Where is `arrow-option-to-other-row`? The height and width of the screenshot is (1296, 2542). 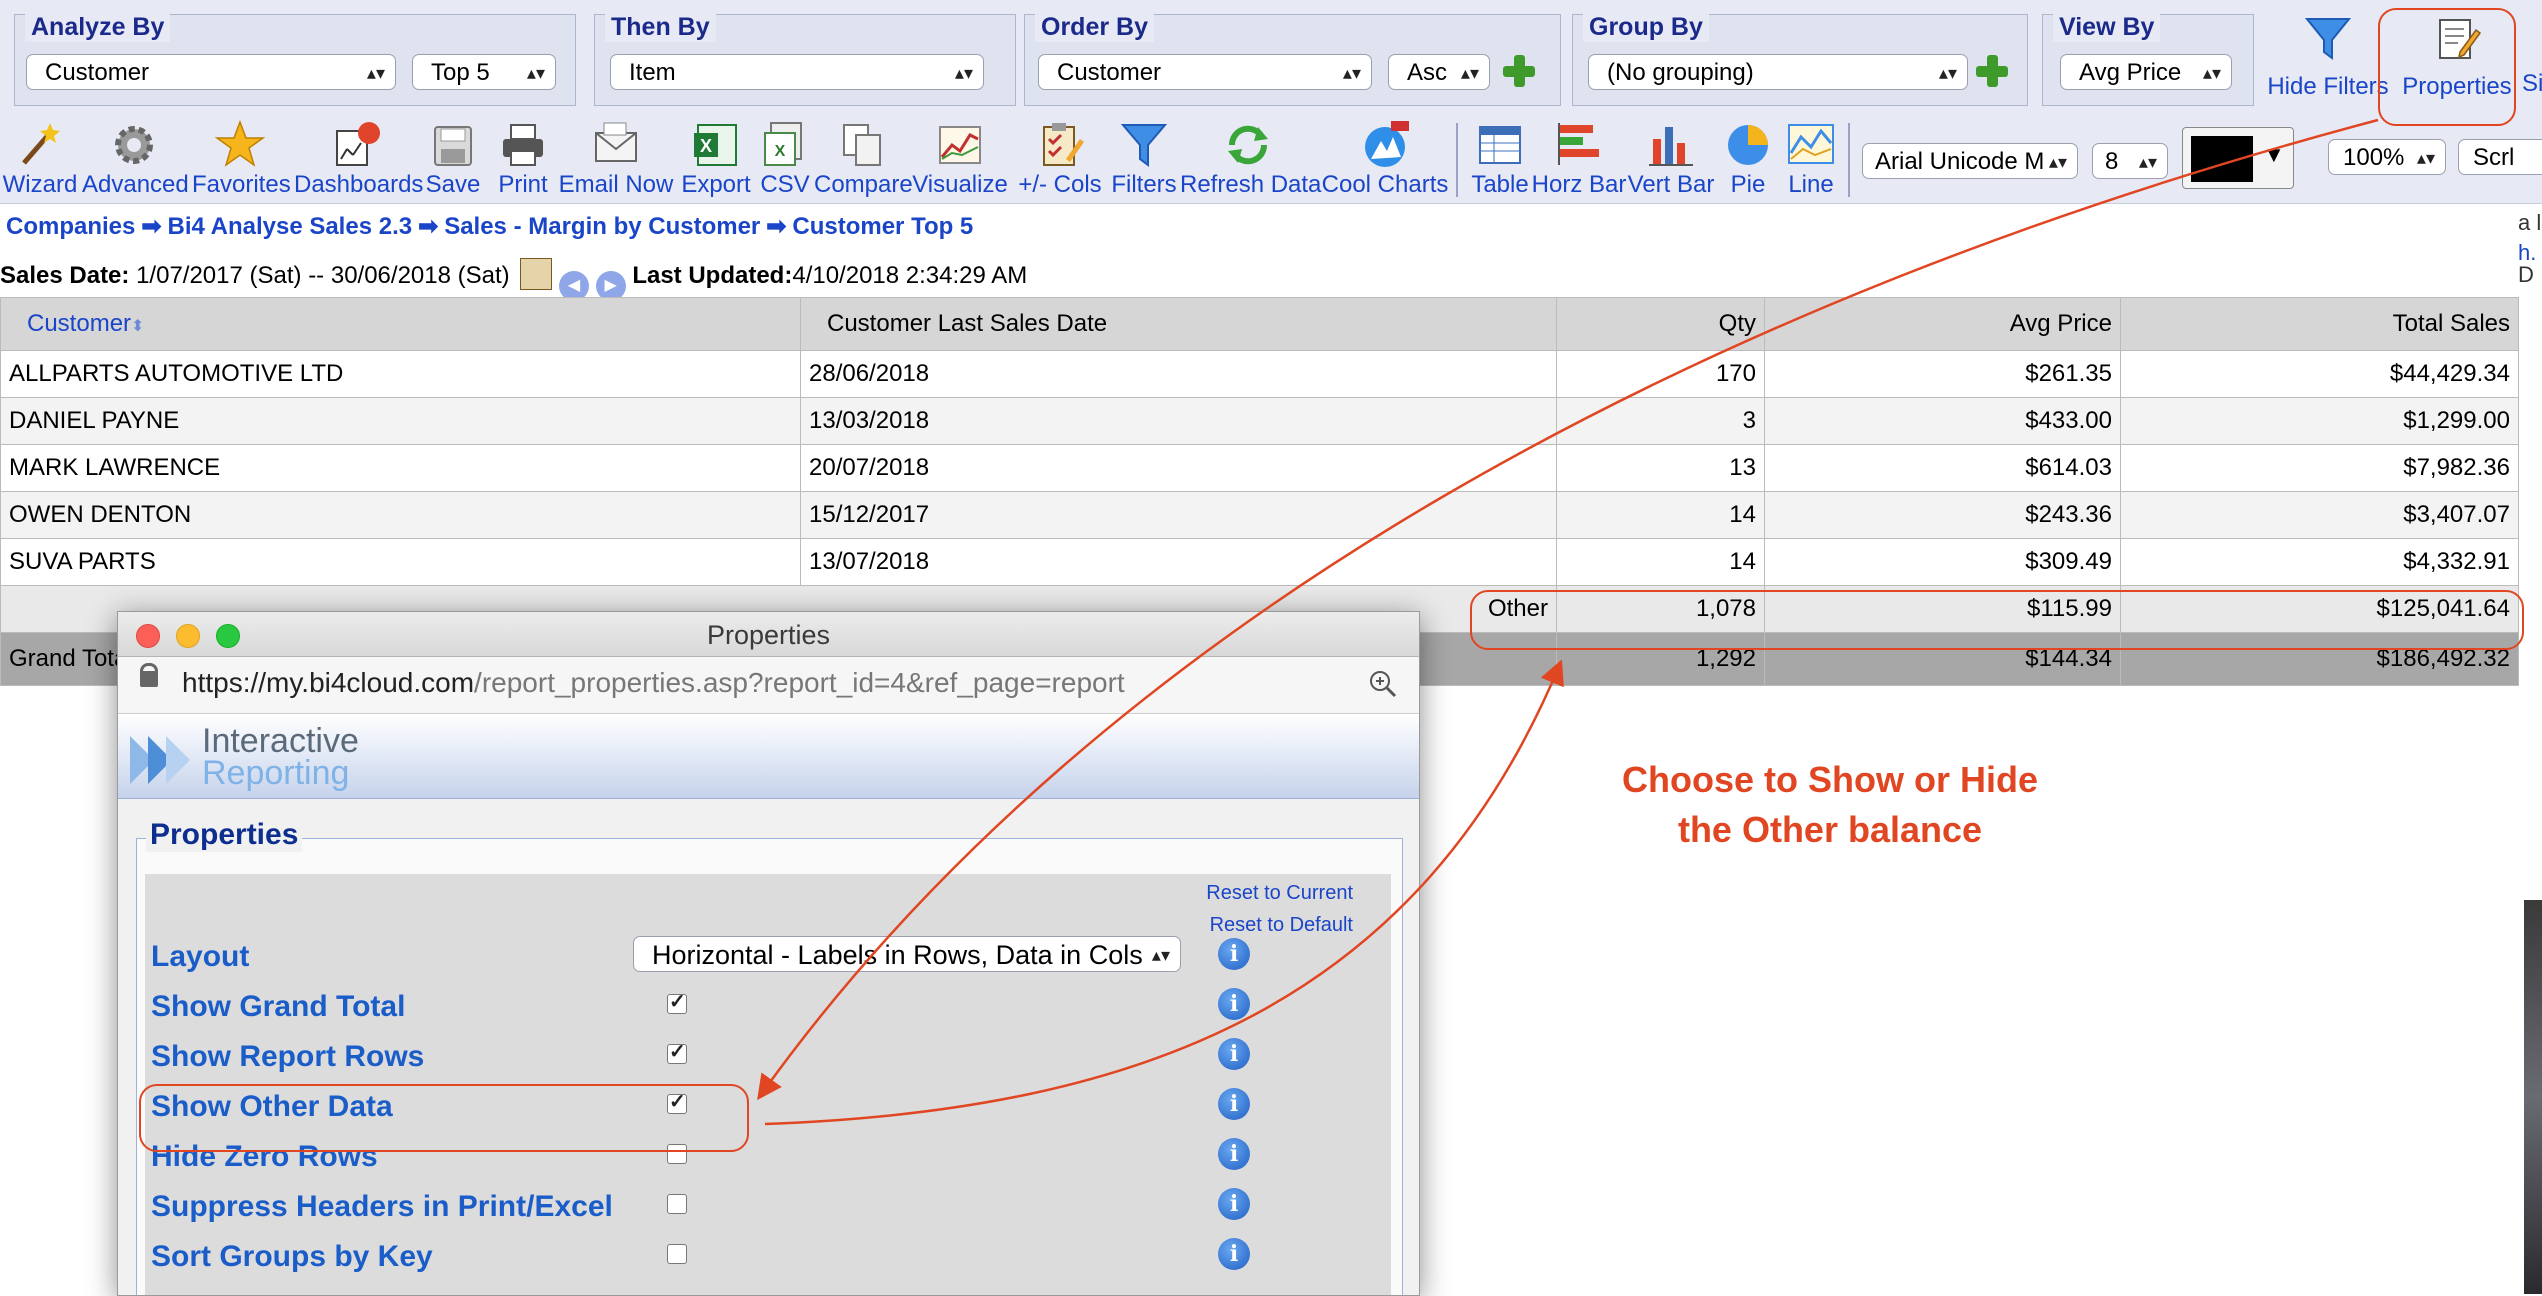 arrow-option-to-other-row is located at coordinates (1164, 892).